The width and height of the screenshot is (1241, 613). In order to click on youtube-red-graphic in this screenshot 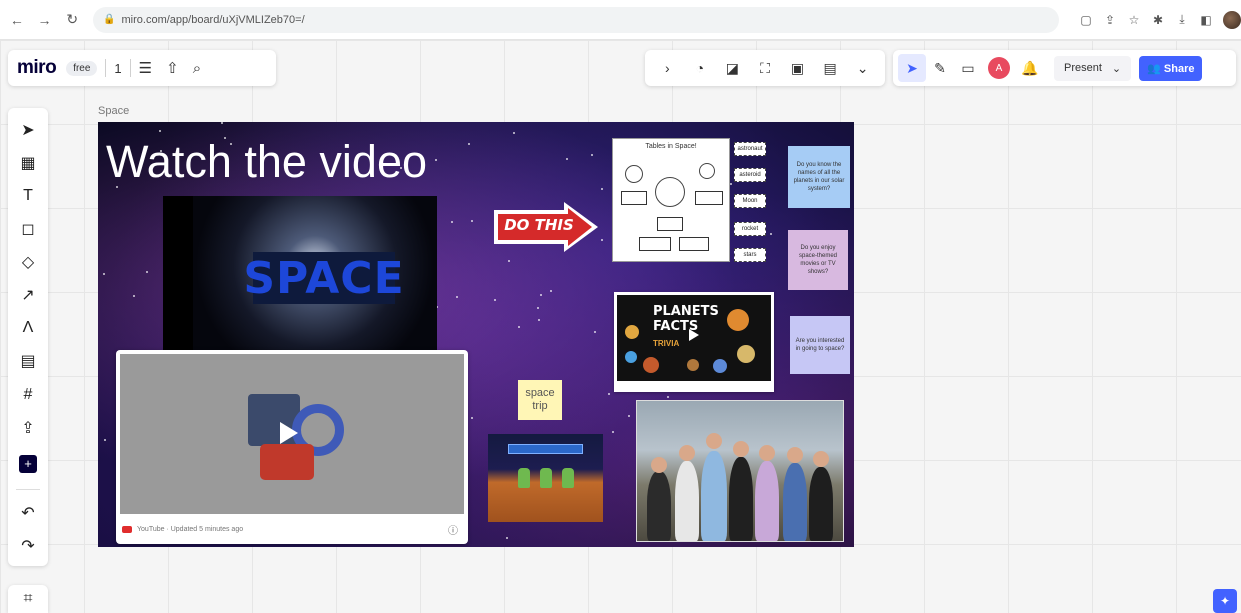, I will do `click(287, 462)`.